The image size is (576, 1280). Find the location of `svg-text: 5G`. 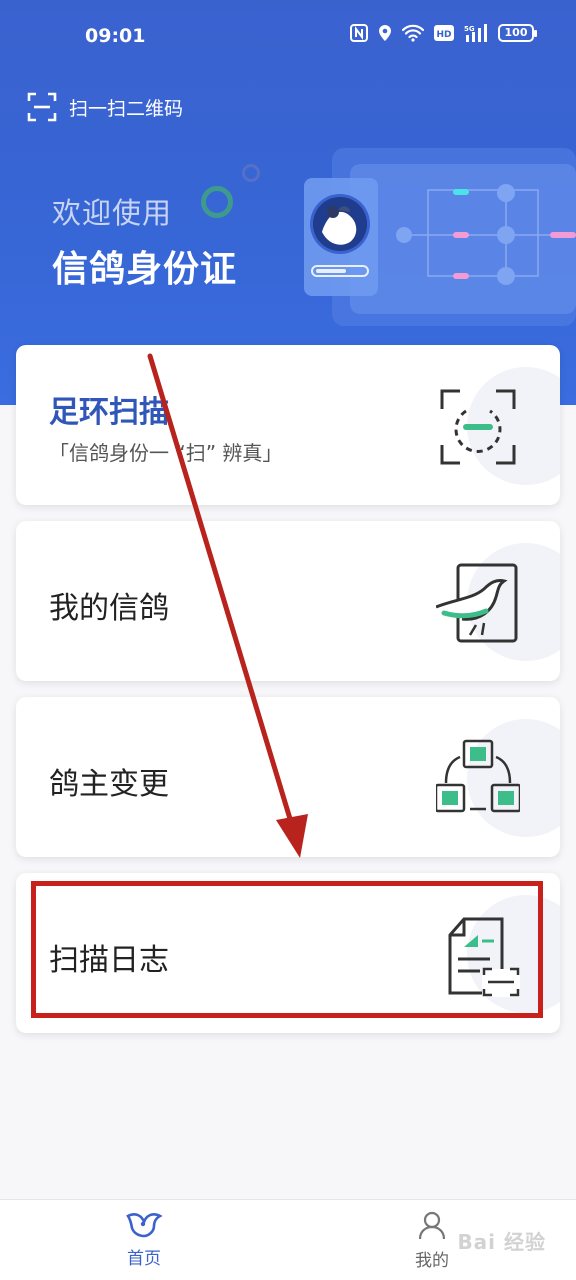

svg-text: 5G is located at coordinates (469, 29).